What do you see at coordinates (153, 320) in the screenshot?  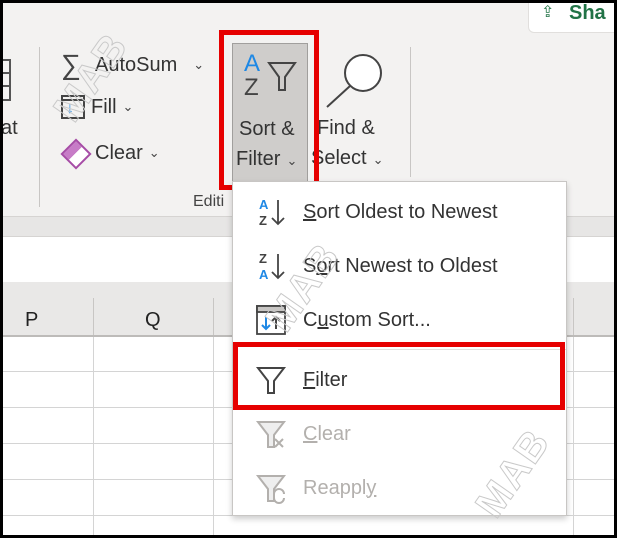 I see `column-header-q: Q` at bounding box center [153, 320].